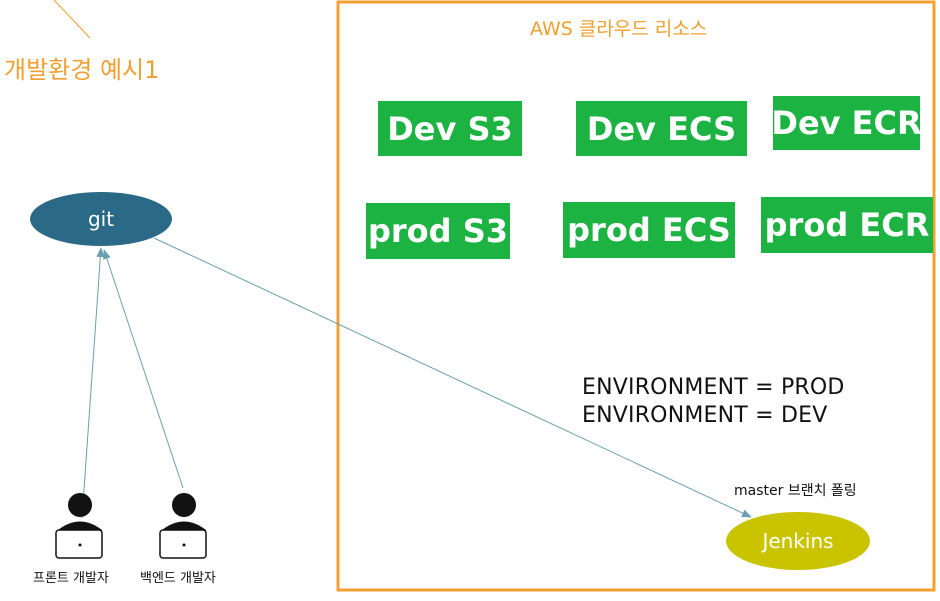  Describe the element at coordinates (178, 578) in the screenshot. I see `back-developer-label: 백엔드 개발자` at that location.